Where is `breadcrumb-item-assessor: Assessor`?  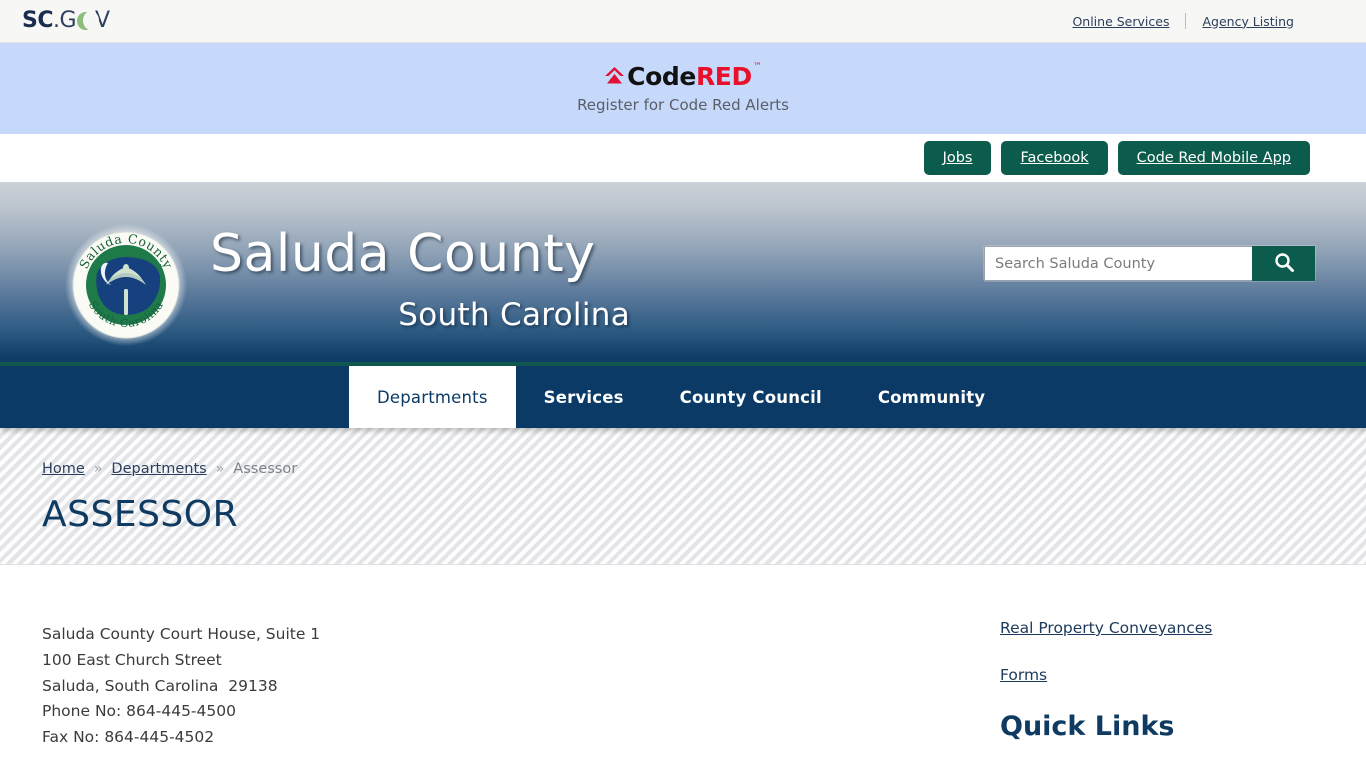
breadcrumb-item-assessor: Assessor is located at coordinates (265, 469).